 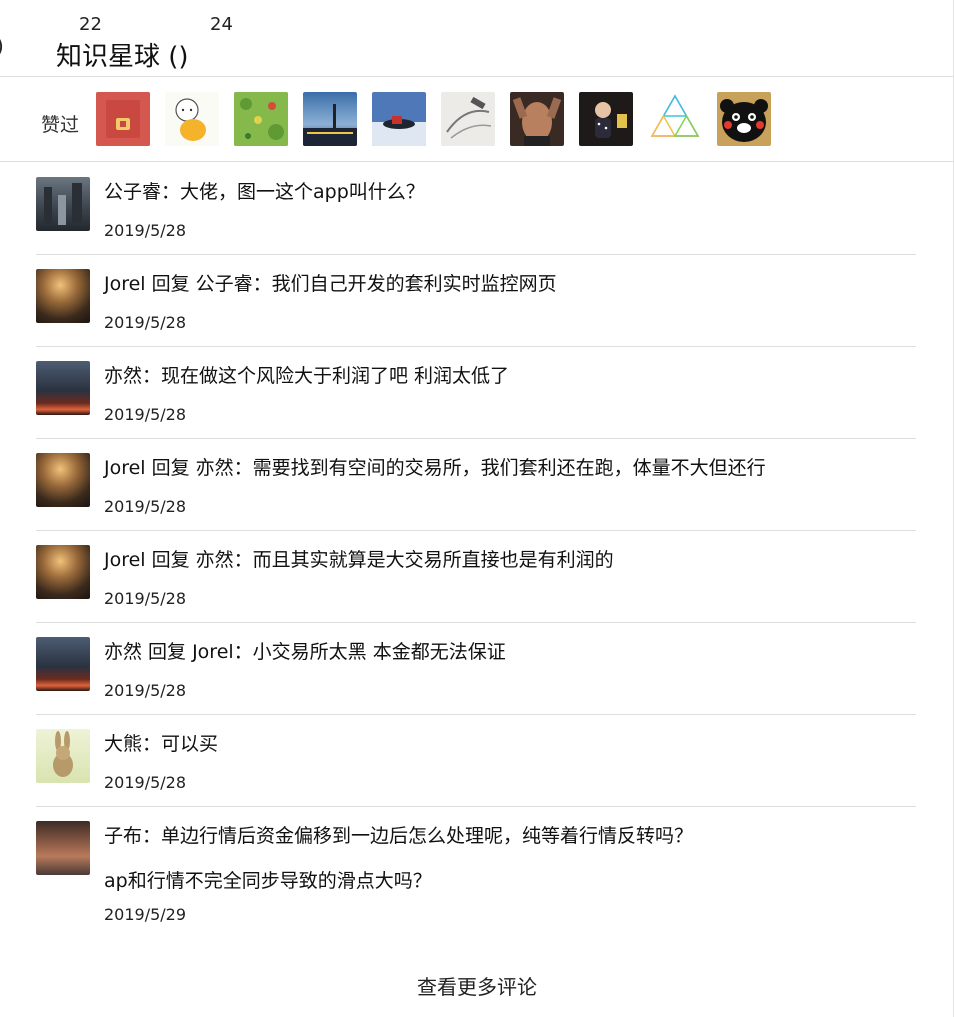 What do you see at coordinates (192, 119) in the screenshot?
I see `cartoon-monk-avatar` at bounding box center [192, 119].